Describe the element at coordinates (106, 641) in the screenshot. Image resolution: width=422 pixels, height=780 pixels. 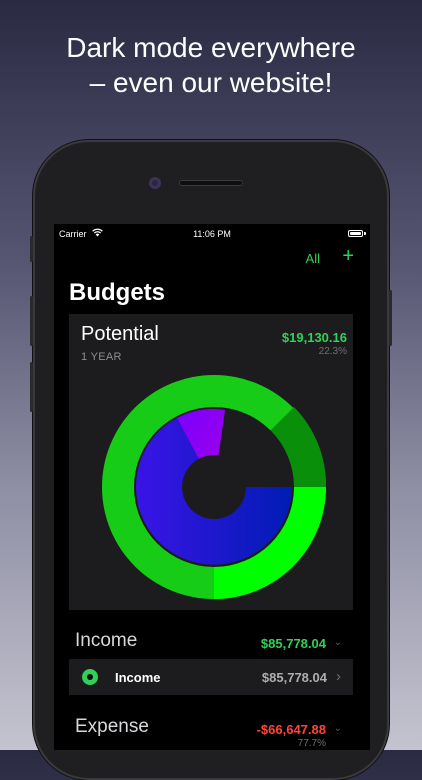
I see `income-section-label: Income` at that location.